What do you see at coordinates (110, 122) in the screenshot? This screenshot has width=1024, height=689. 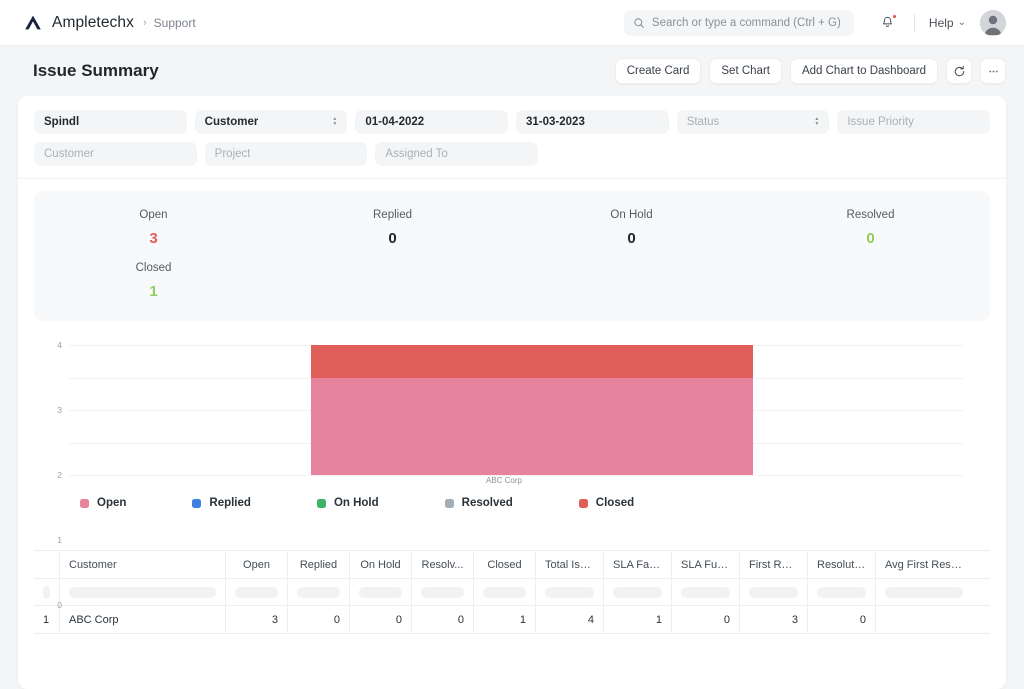 I see `filter-company: Spindl` at bounding box center [110, 122].